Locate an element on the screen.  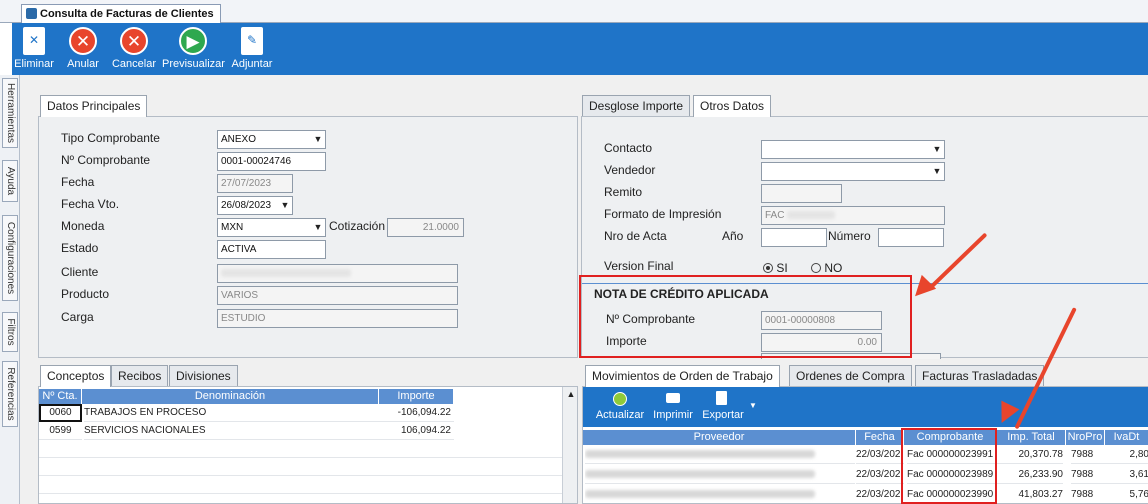
previsualizar-label: Previsualizar is located at coordinates (193, 64).